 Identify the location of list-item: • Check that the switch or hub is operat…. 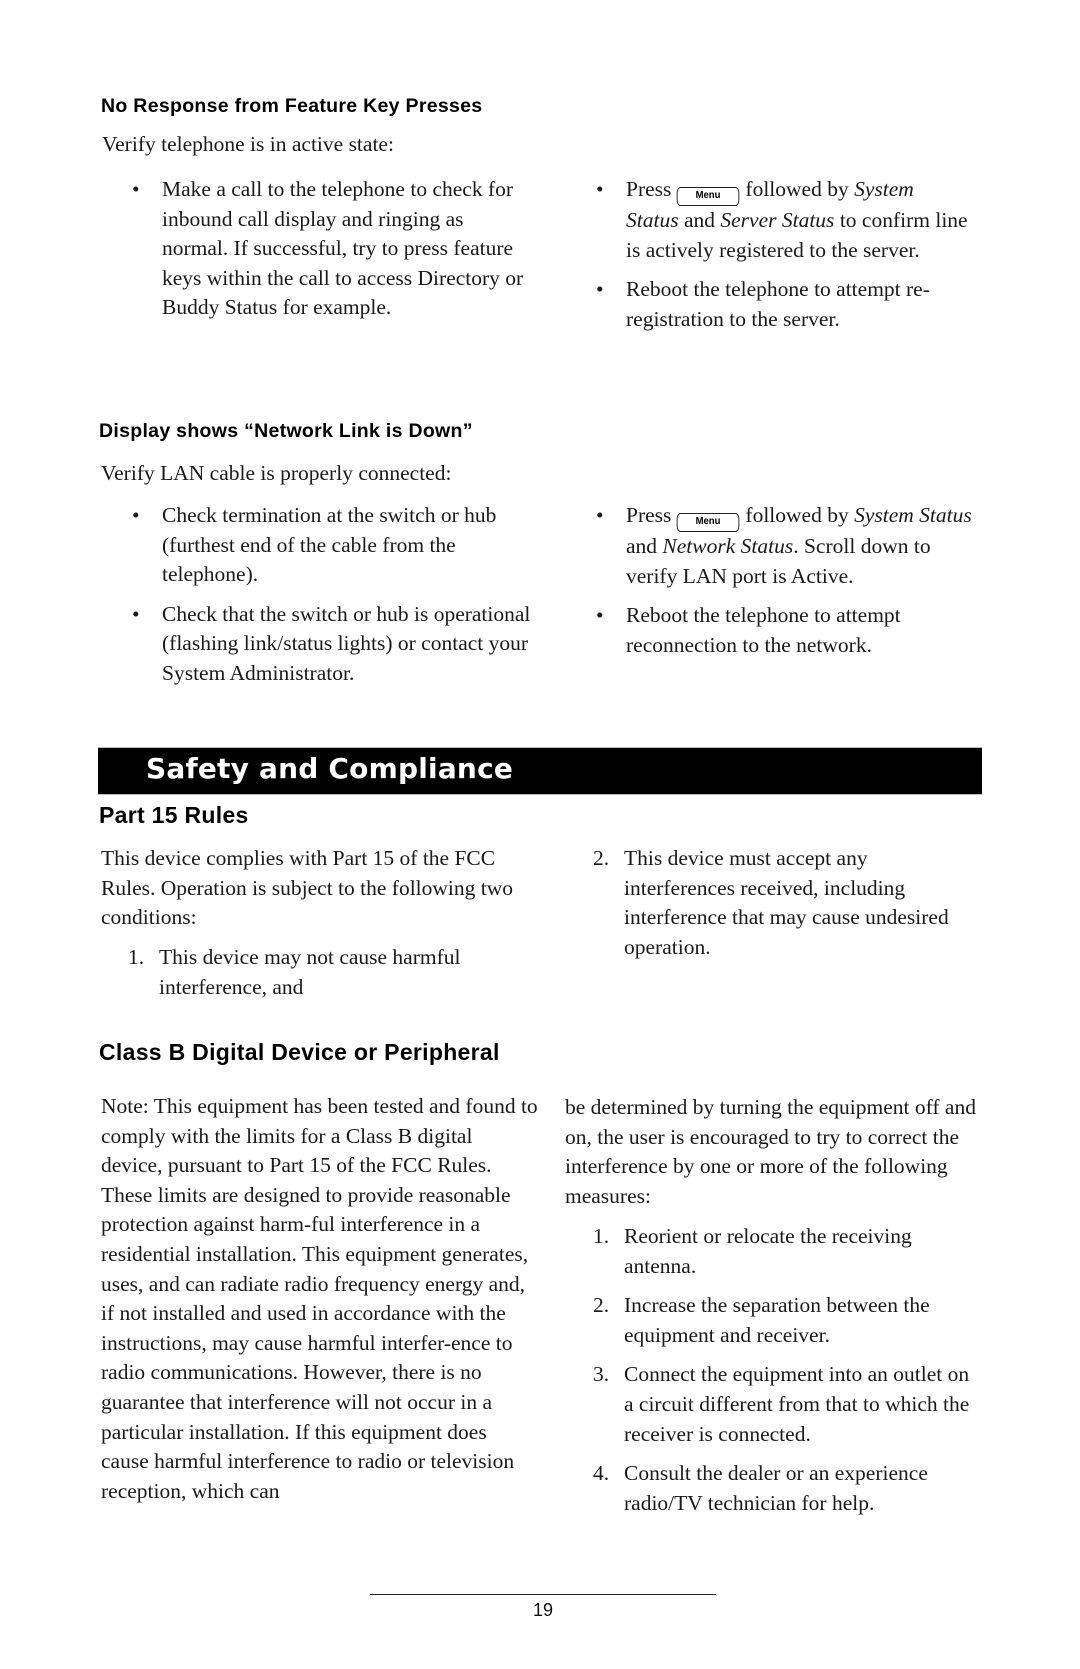
(341, 644).